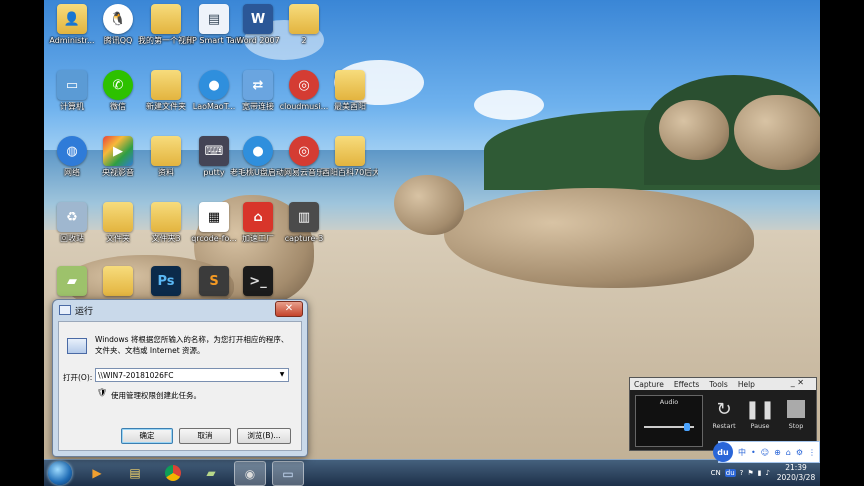  What do you see at coordinates (60, 473) in the screenshot?
I see `start-button` at bounding box center [60, 473].